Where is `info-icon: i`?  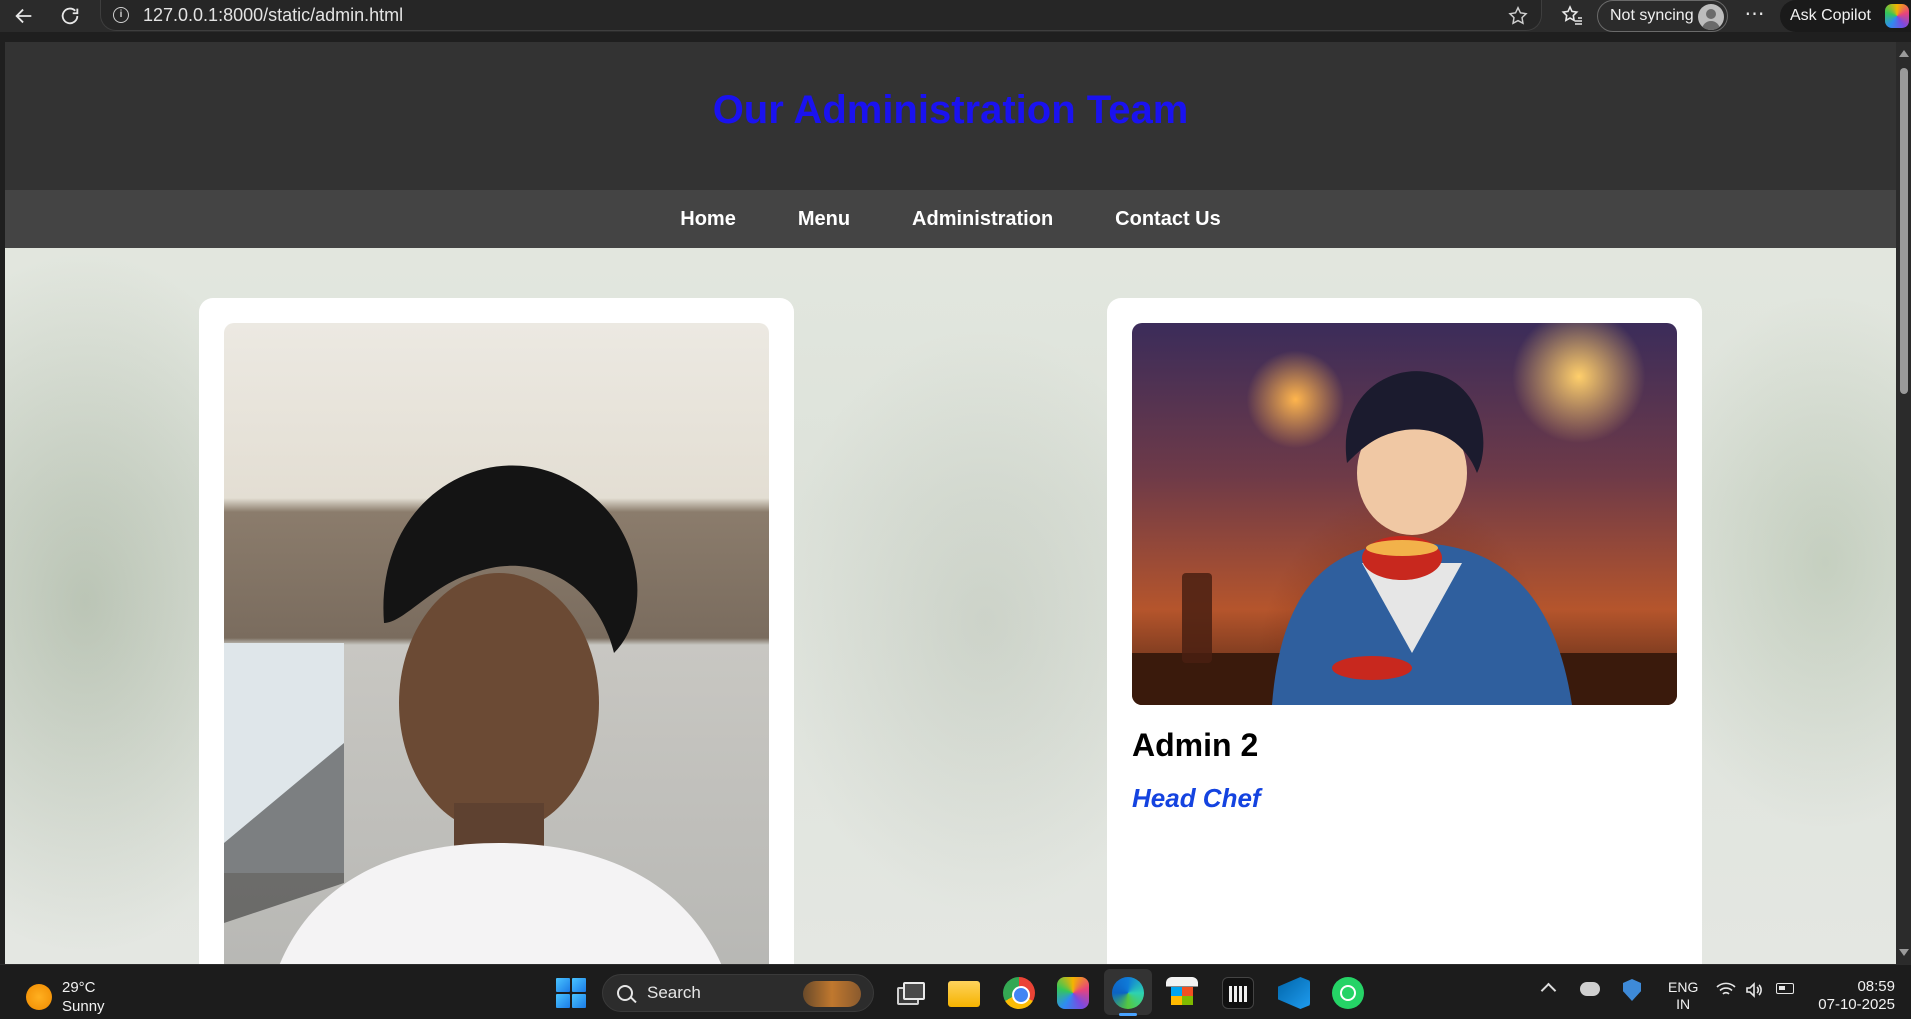
info-icon: i is located at coordinates (121, 15).